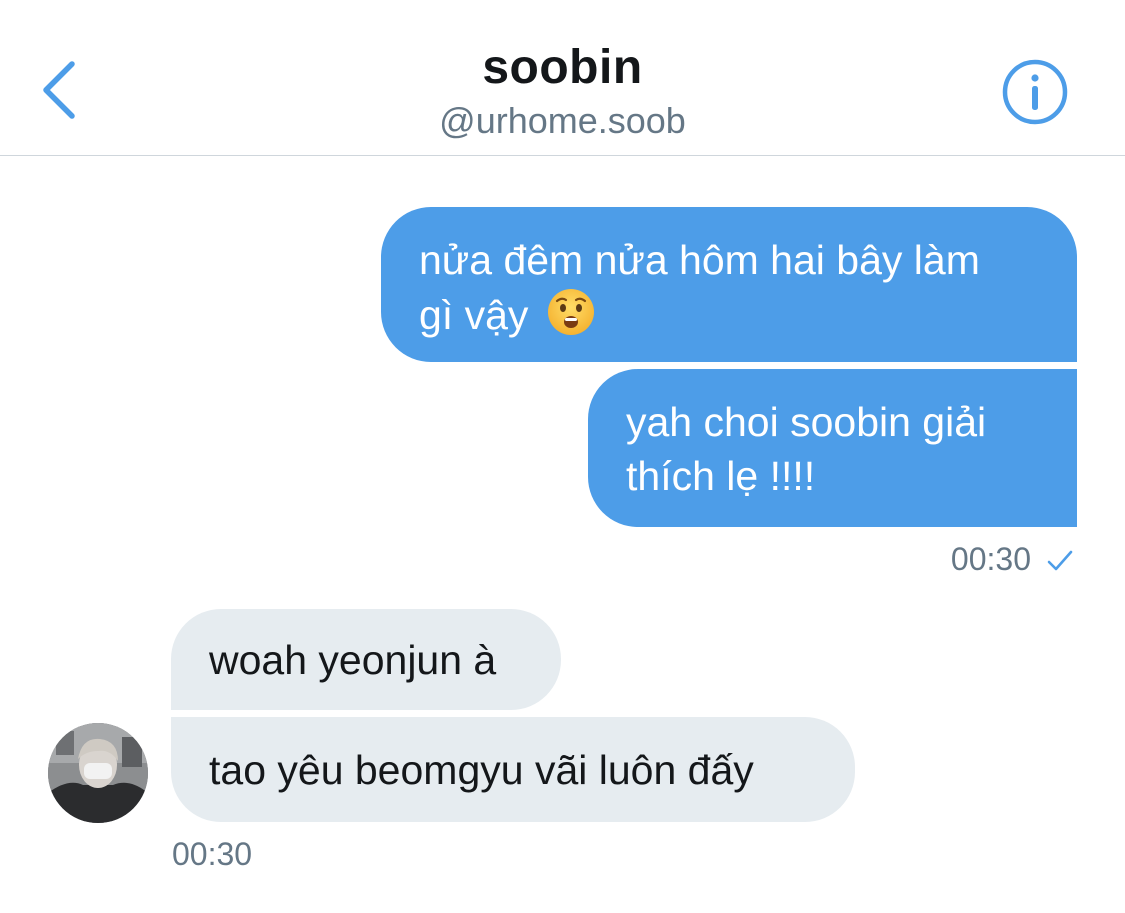 The width and height of the screenshot is (1125, 913). I want to click on outgoing-message-bubble: nửa đêm nửa hôm hai bây làm gì vậy, so click(729, 284).